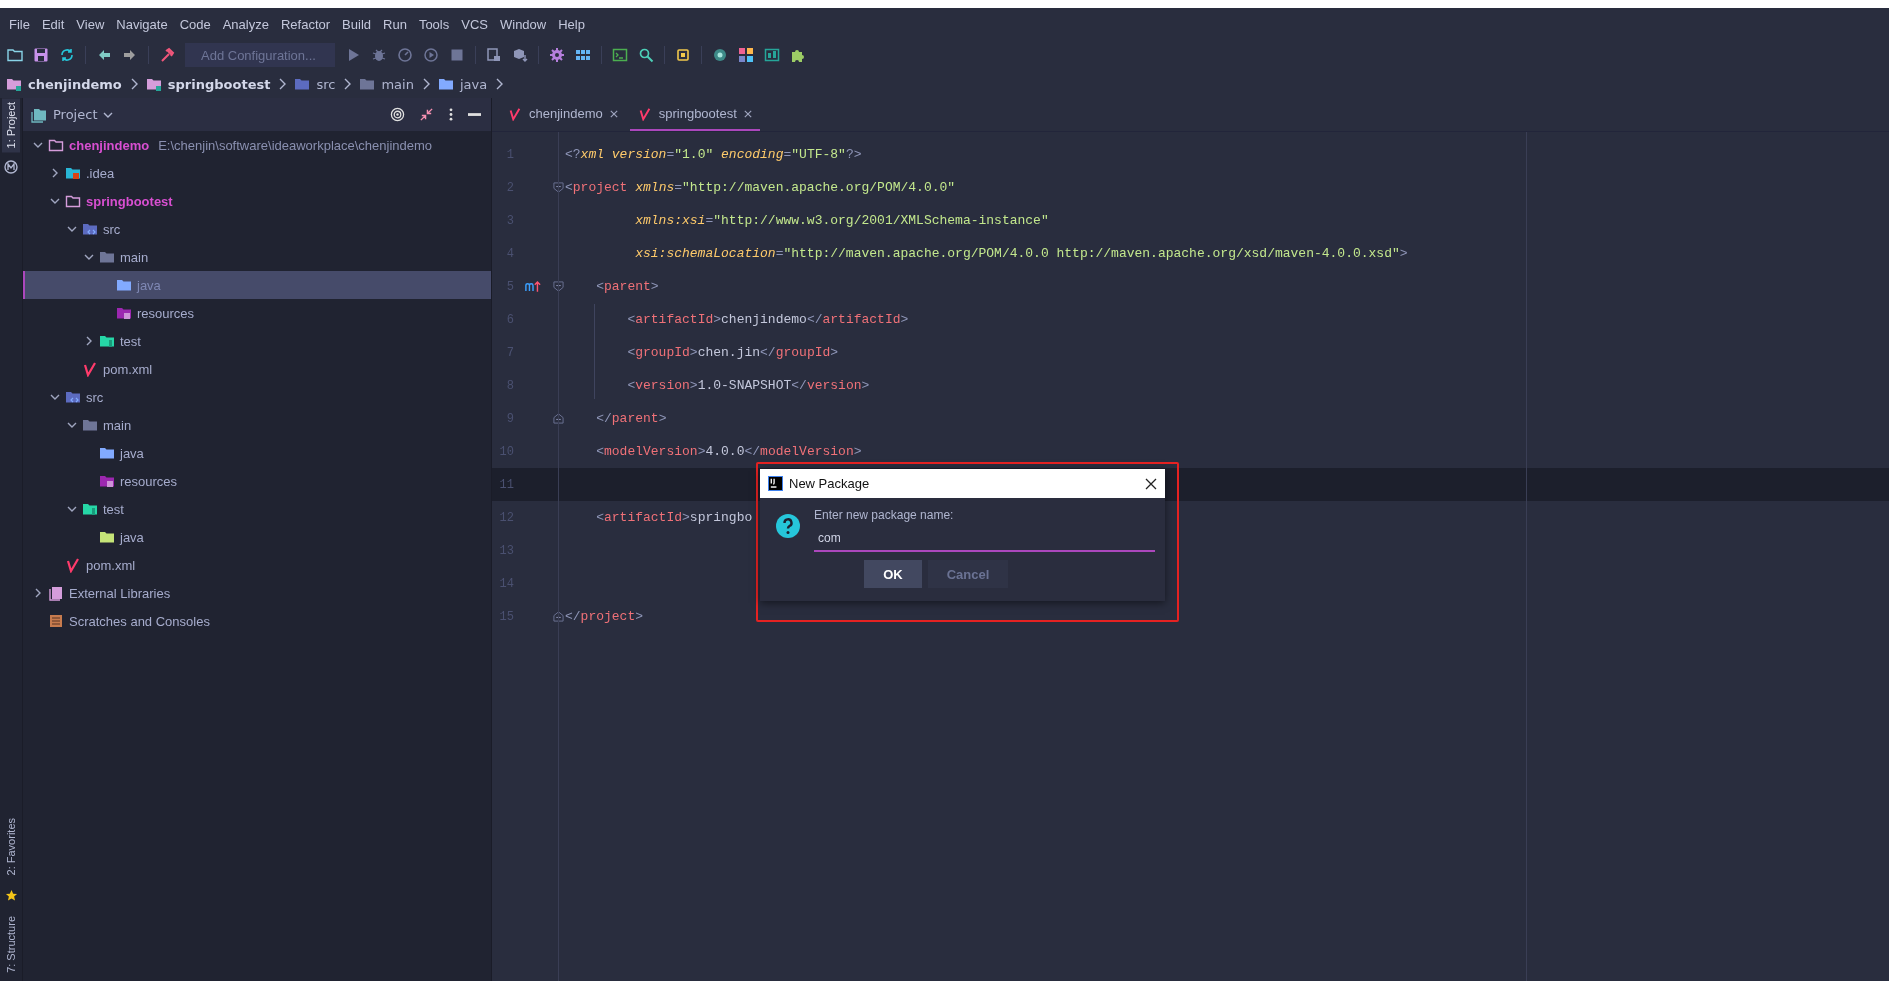 The height and width of the screenshot is (981, 1889). Describe the element at coordinates (208, 84) in the screenshot. I see `breadcrumb-item: springbootest` at that location.